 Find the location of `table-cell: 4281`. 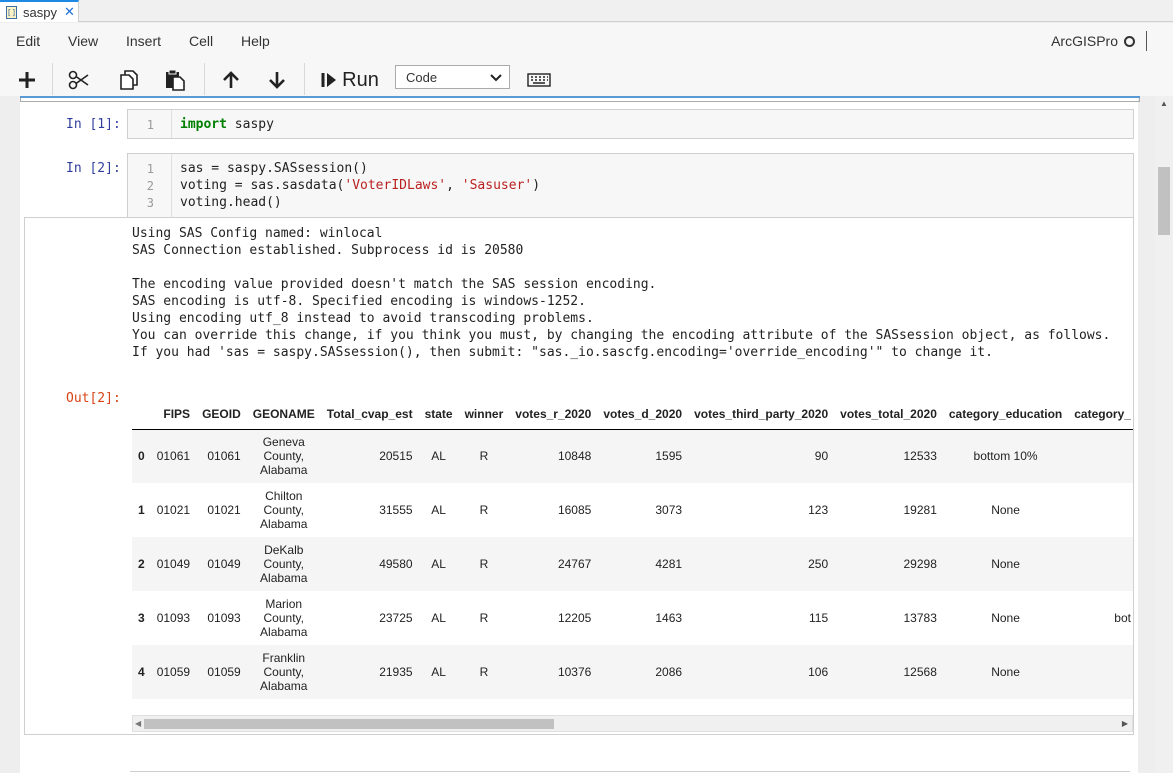

table-cell: 4281 is located at coordinates (643, 564).